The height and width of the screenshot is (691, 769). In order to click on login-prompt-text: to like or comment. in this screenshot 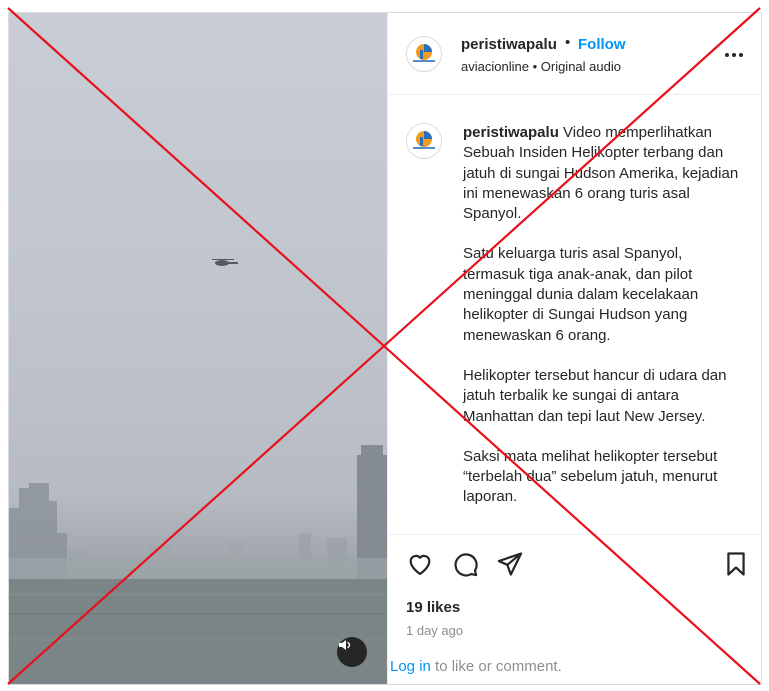, I will do `click(496, 666)`.